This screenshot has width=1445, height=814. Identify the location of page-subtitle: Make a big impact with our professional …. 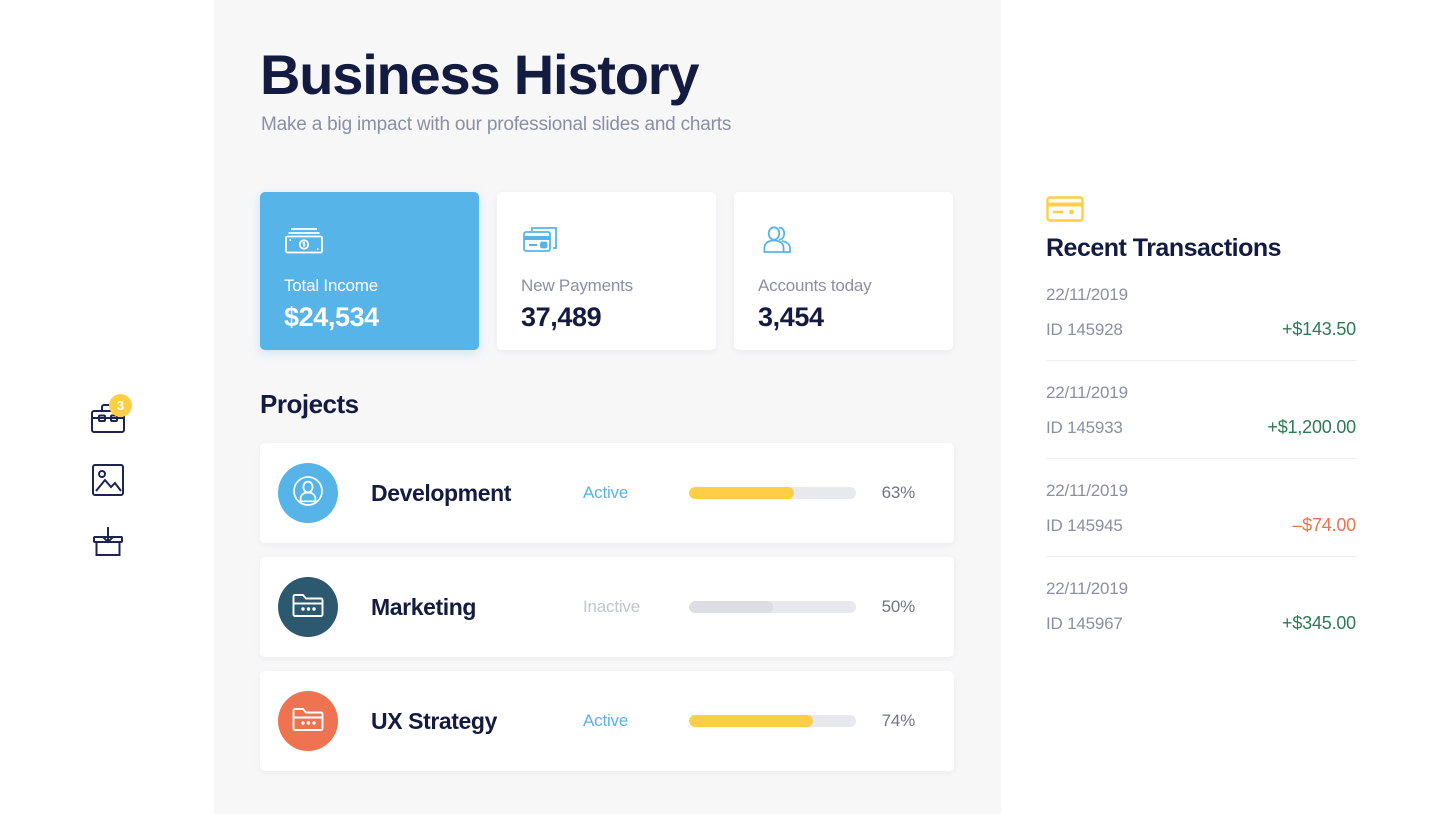
(496, 124).